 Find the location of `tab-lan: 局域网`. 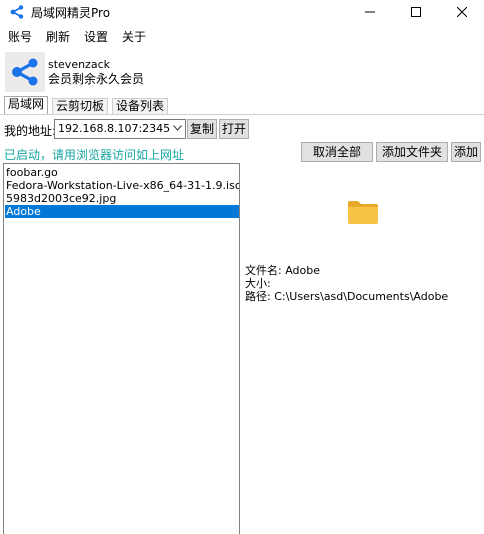

tab-lan: 局域网 is located at coordinates (26, 105).